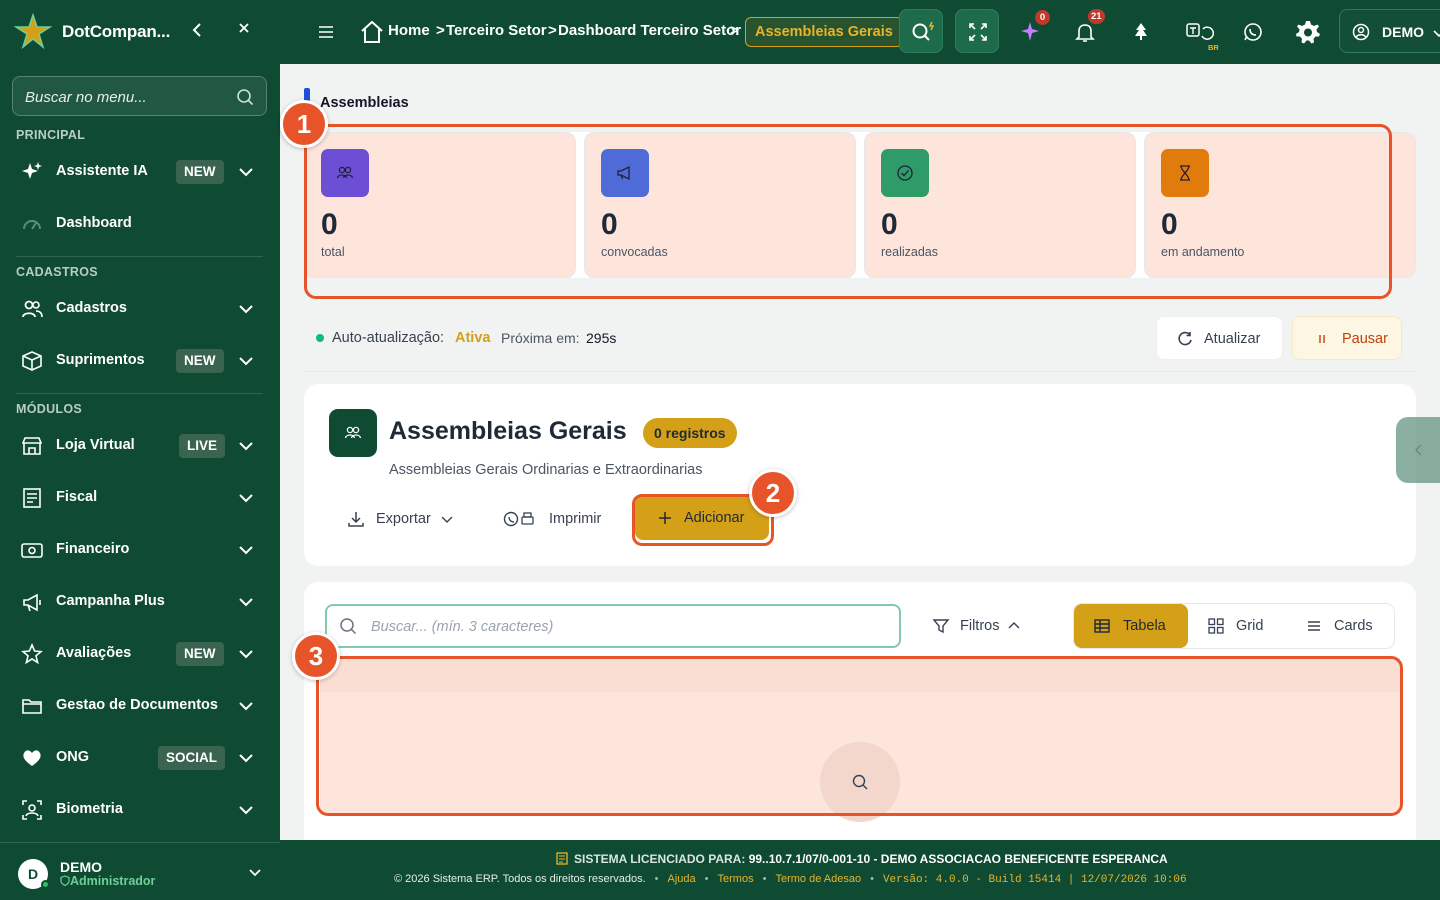 The width and height of the screenshot is (1440, 900). Describe the element at coordinates (736, 879) in the screenshot. I see `terms-link: Termos` at that location.